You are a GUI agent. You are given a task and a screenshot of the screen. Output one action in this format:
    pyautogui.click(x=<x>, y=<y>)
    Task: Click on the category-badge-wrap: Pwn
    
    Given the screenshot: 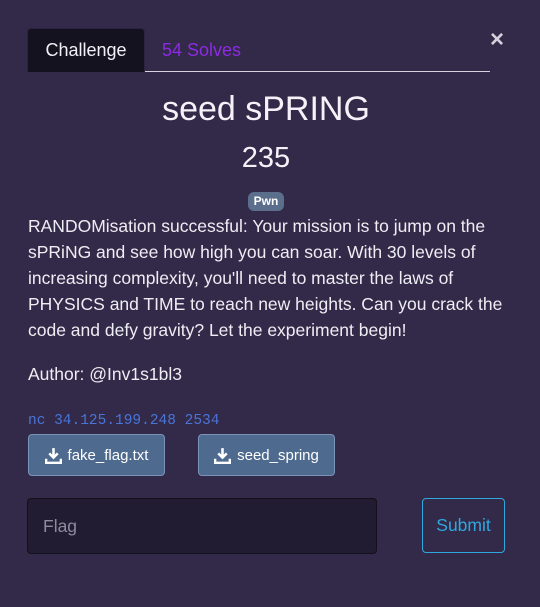 What is the action you would take?
    pyautogui.click(x=266, y=201)
    